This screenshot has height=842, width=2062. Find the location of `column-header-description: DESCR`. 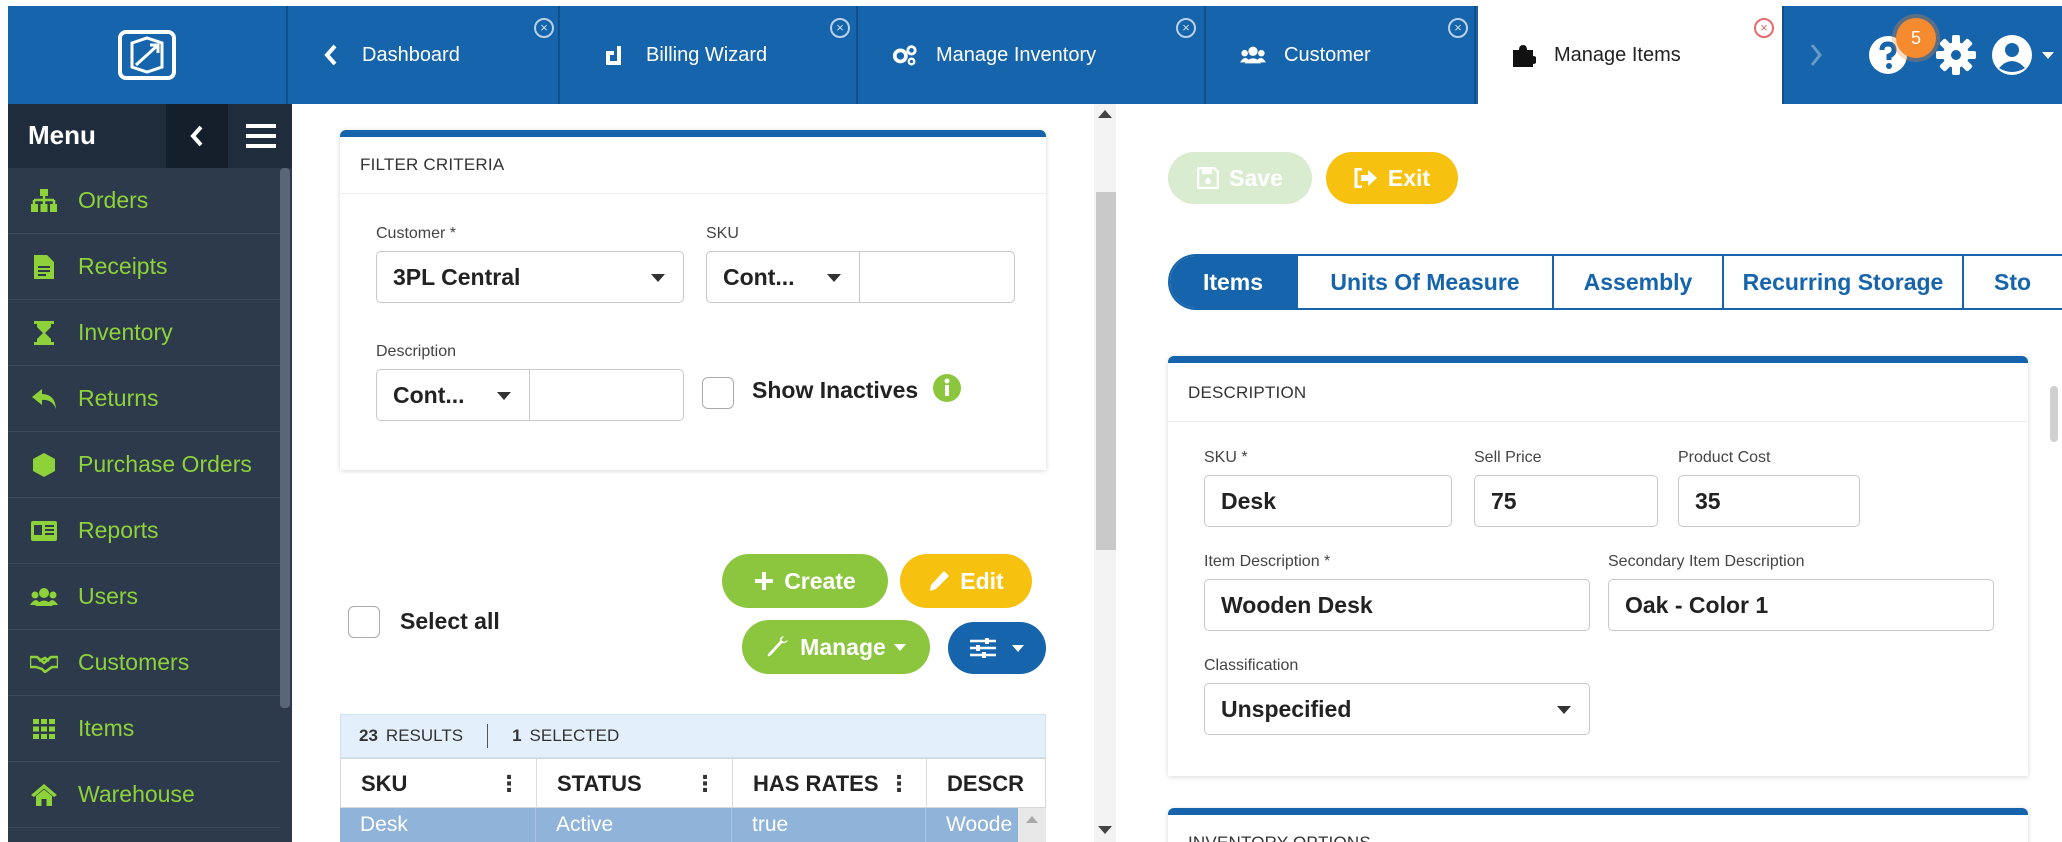

column-header-description: DESCR is located at coordinates (987, 784).